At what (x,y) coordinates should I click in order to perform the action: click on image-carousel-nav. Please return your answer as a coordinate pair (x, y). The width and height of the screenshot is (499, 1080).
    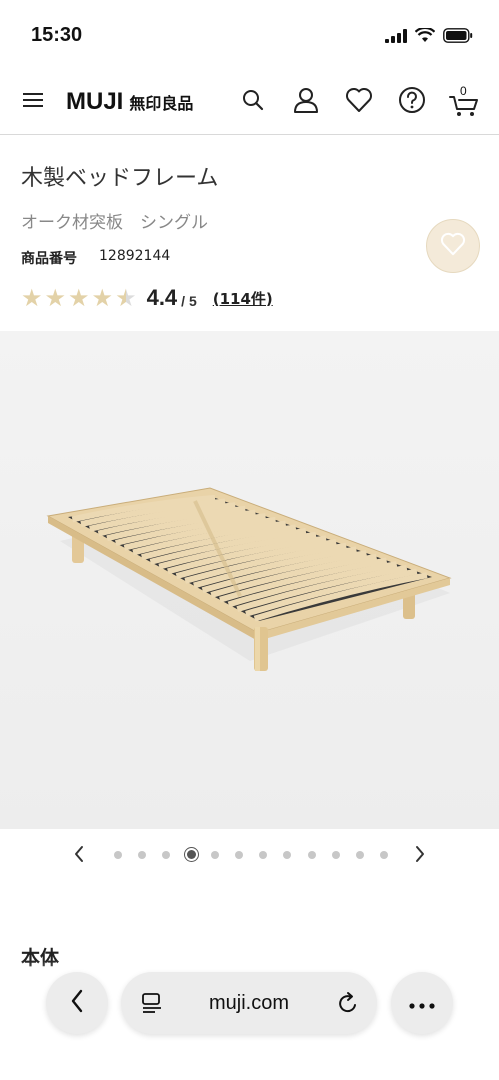
    Looking at the image, I should click on (249, 856).